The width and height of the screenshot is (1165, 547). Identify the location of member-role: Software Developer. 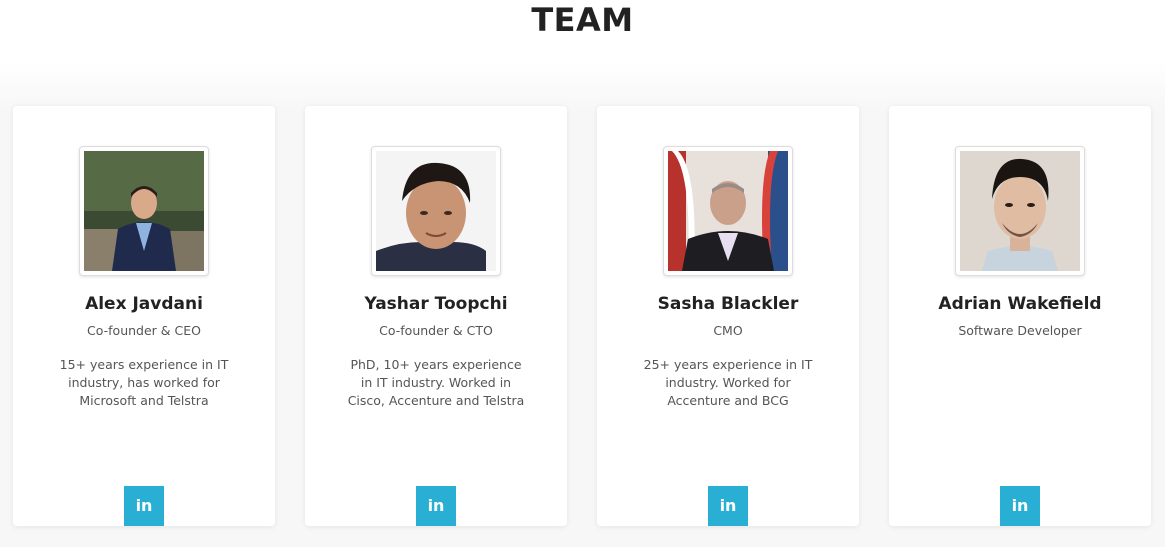
(1020, 330).